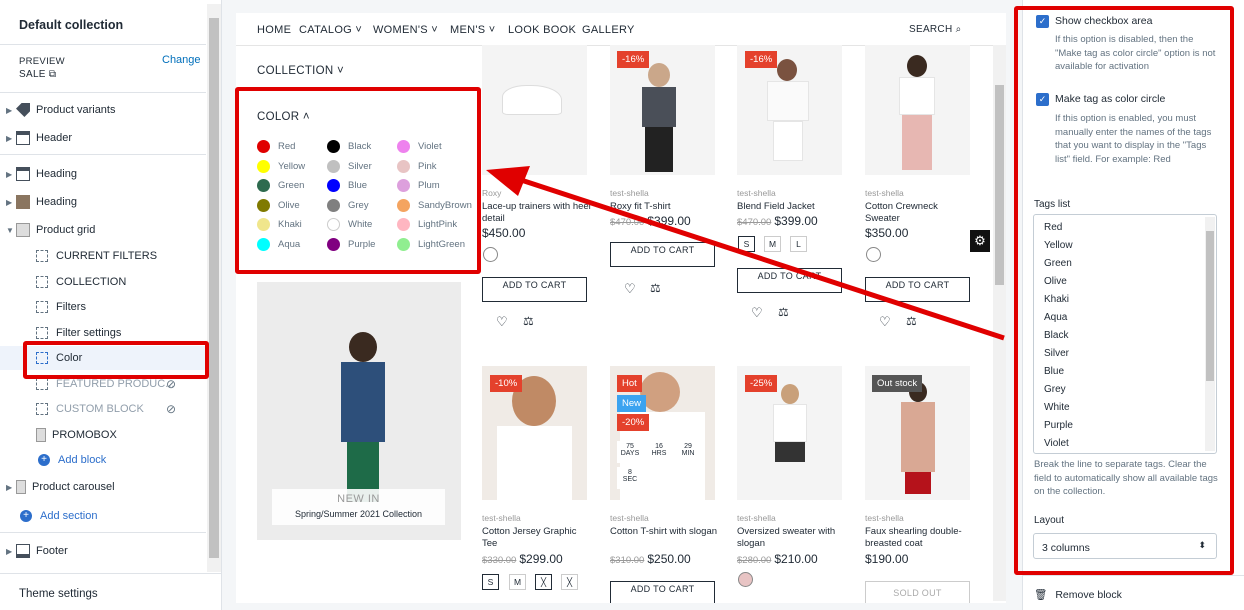 The width and height of the screenshot is (1244, 610). I want to click on arrow-line, so click(759, 258).